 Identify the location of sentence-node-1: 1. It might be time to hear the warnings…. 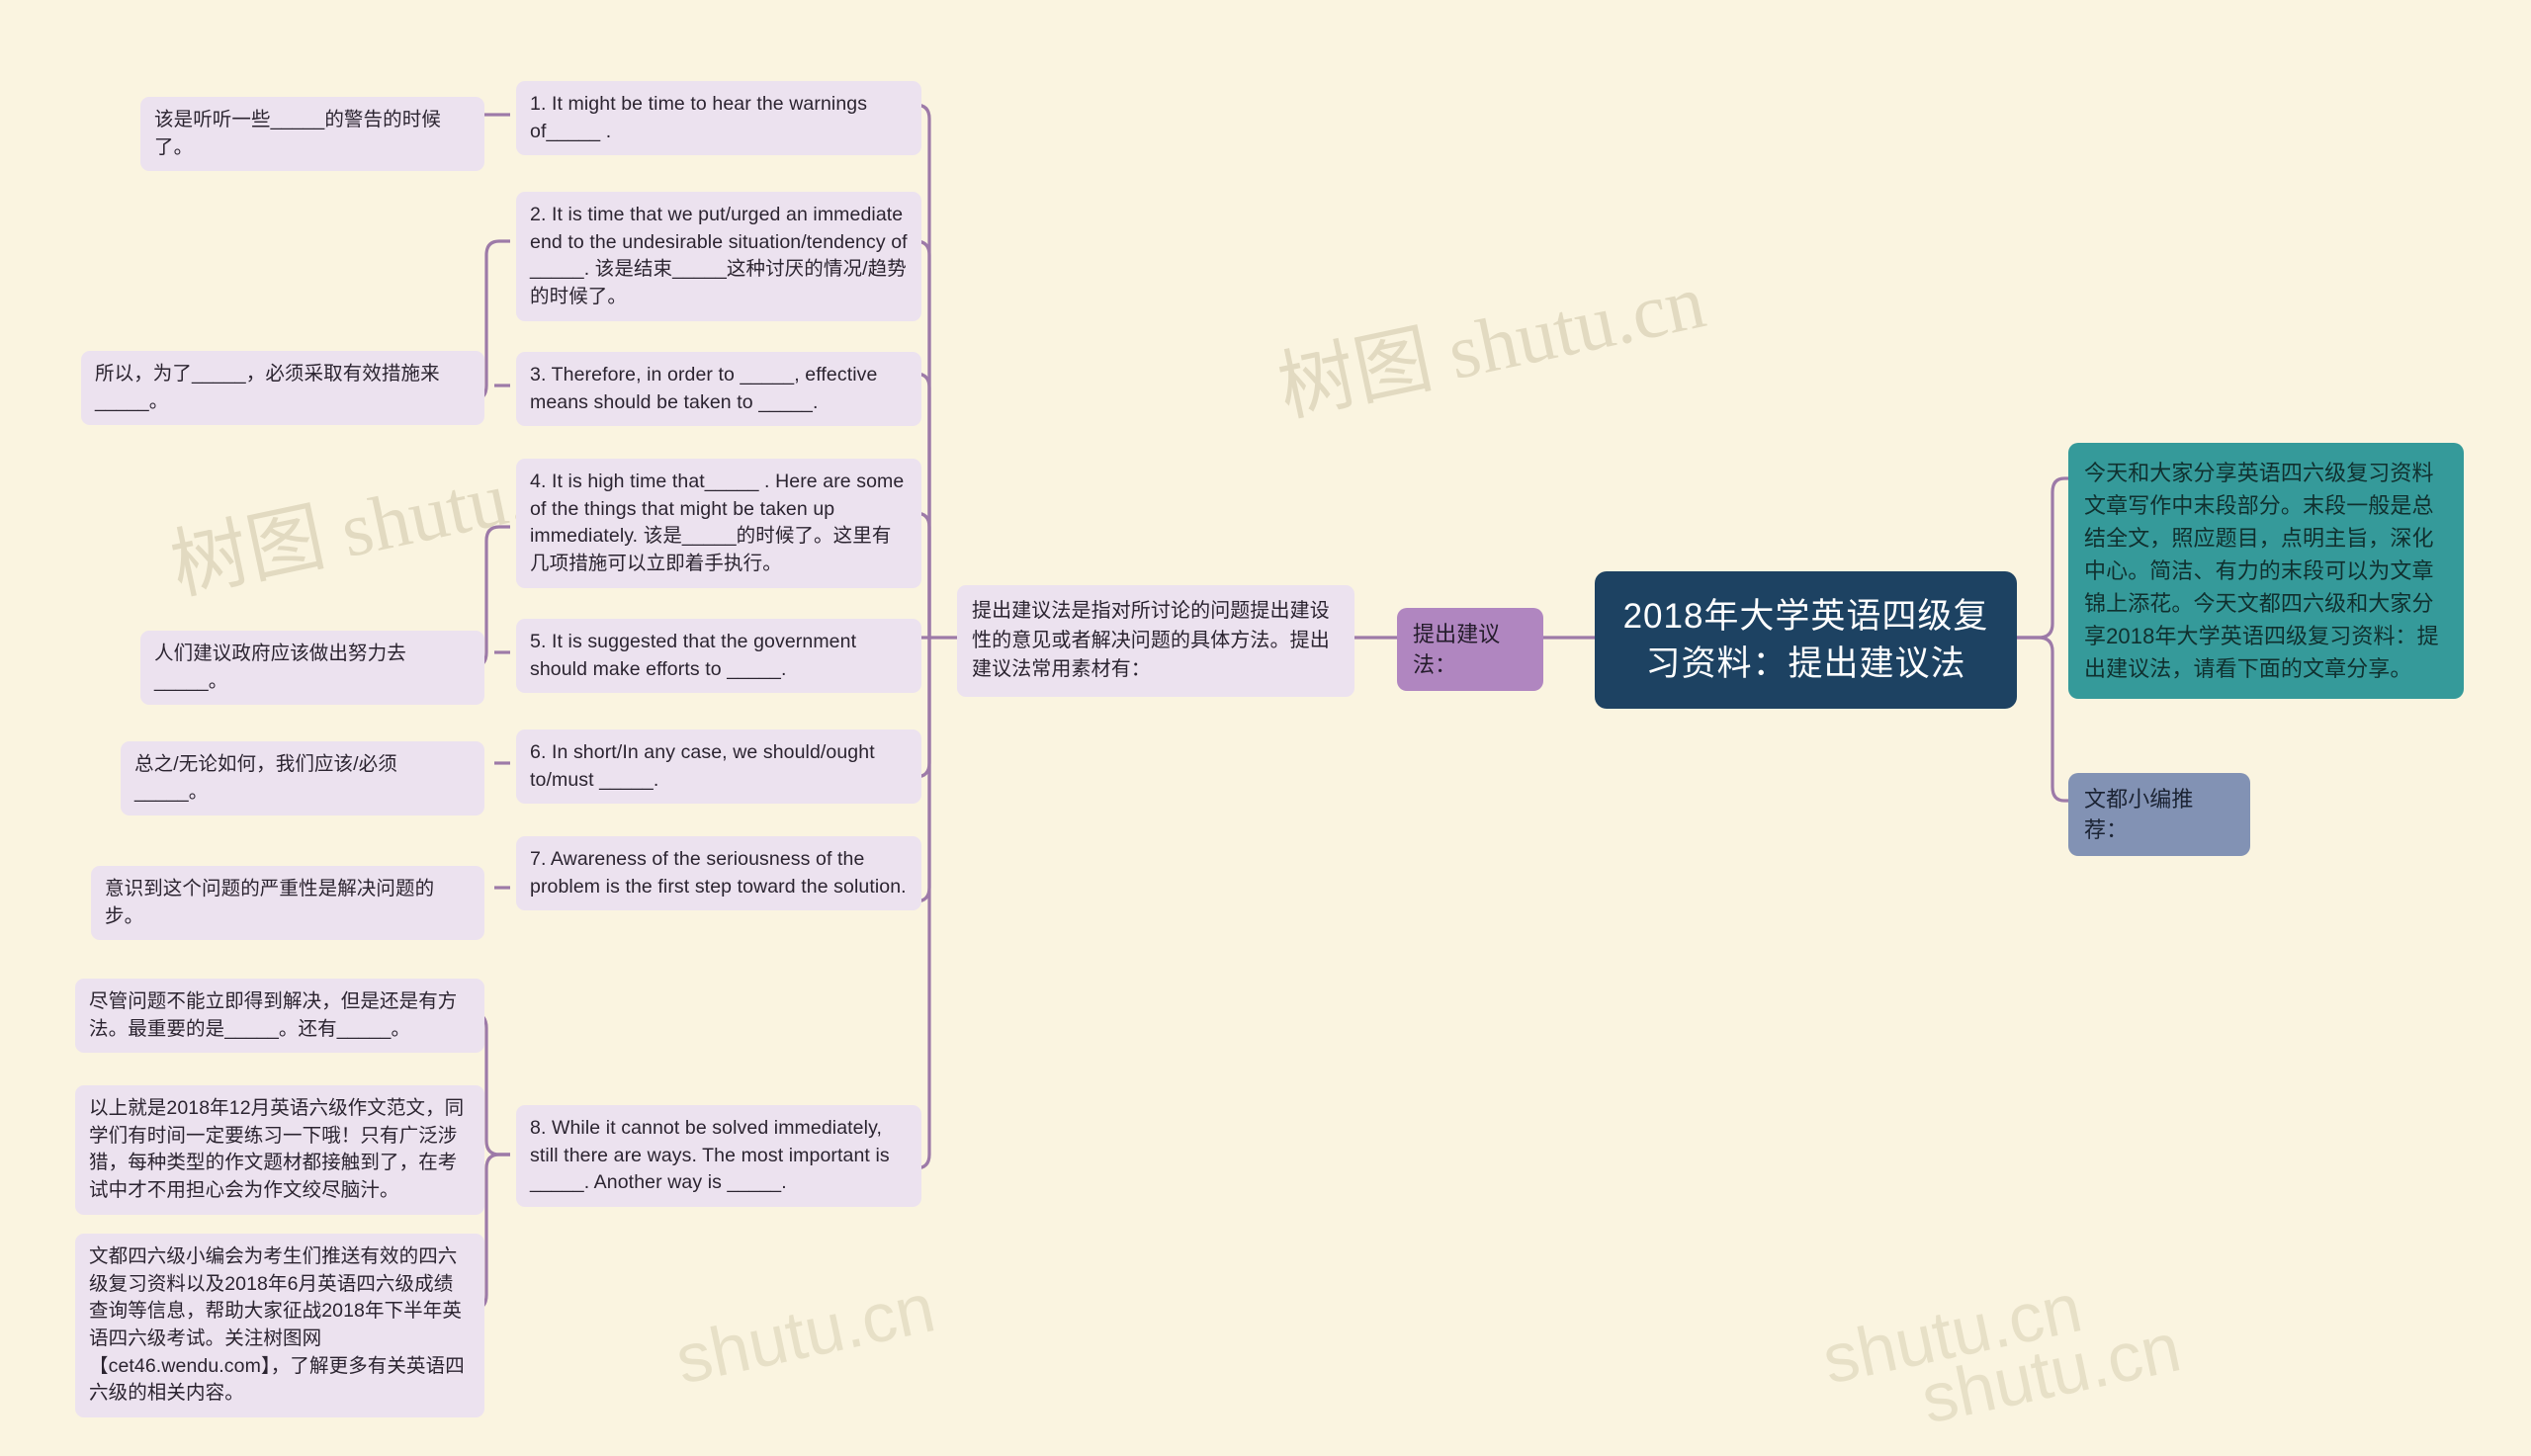
(719, 118).